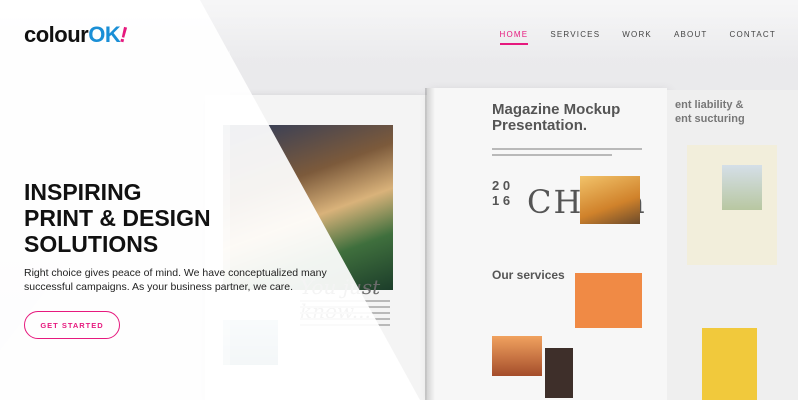 Image resolution: width=798 pixels, height=400 pixels. I want to click on magazine-right-image, so click(742, 187).